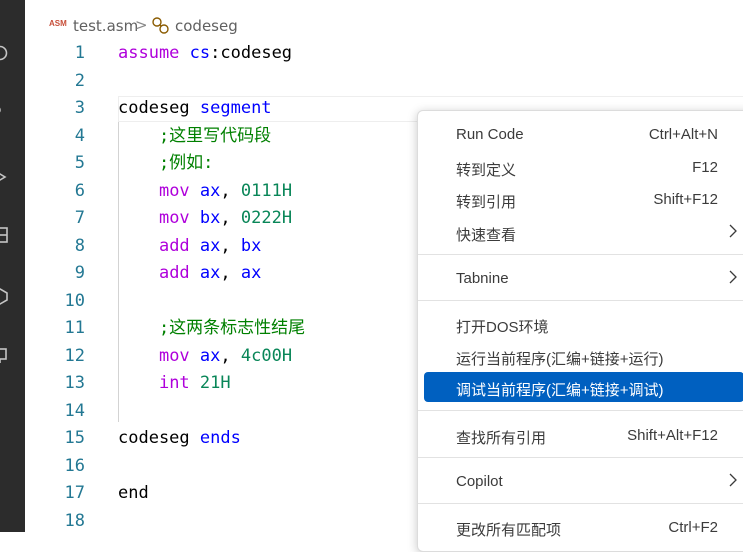 The width and height of the screenshot is (743, 552). I want to click on menu-item-run-code: Run Code Ctrl+Alt+N, so click(583, 134).